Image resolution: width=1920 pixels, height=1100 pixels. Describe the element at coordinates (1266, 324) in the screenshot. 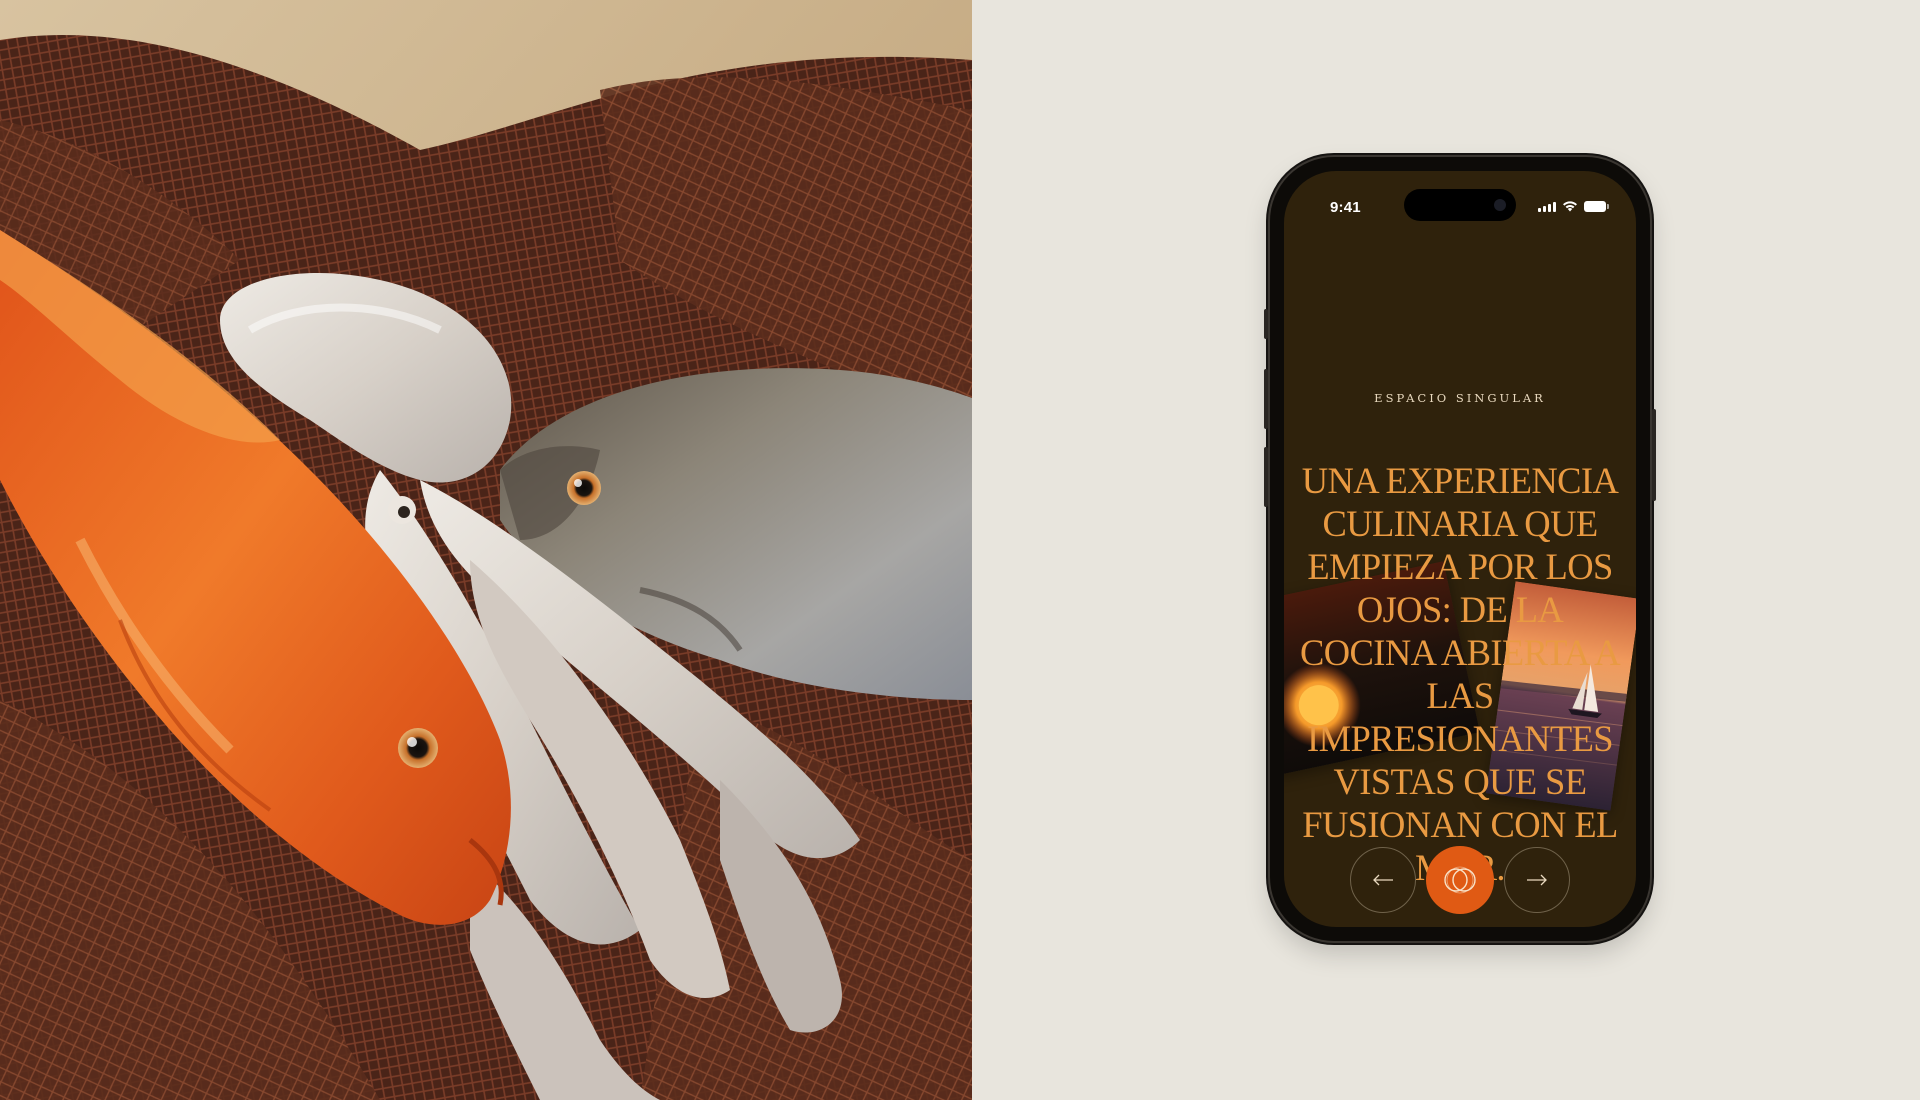

I see `action-button` at that location.